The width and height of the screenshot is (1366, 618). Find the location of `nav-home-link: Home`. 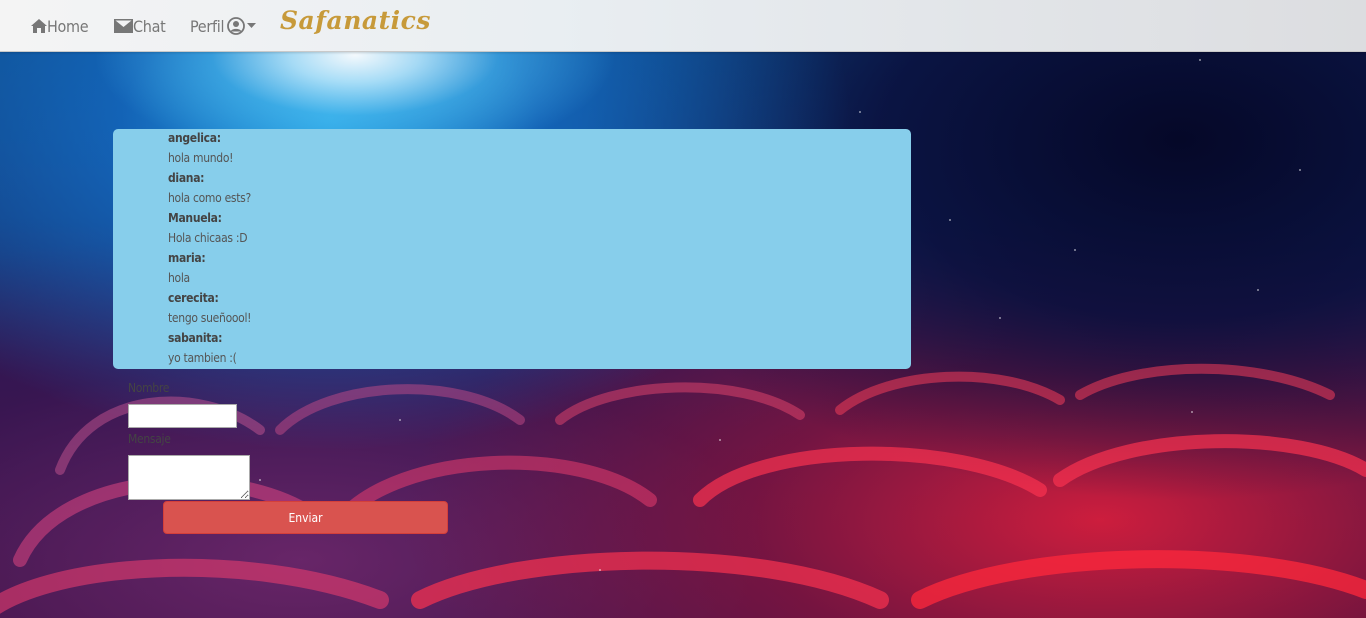

nav-home-link: Home is located at coordinates (60, 26).